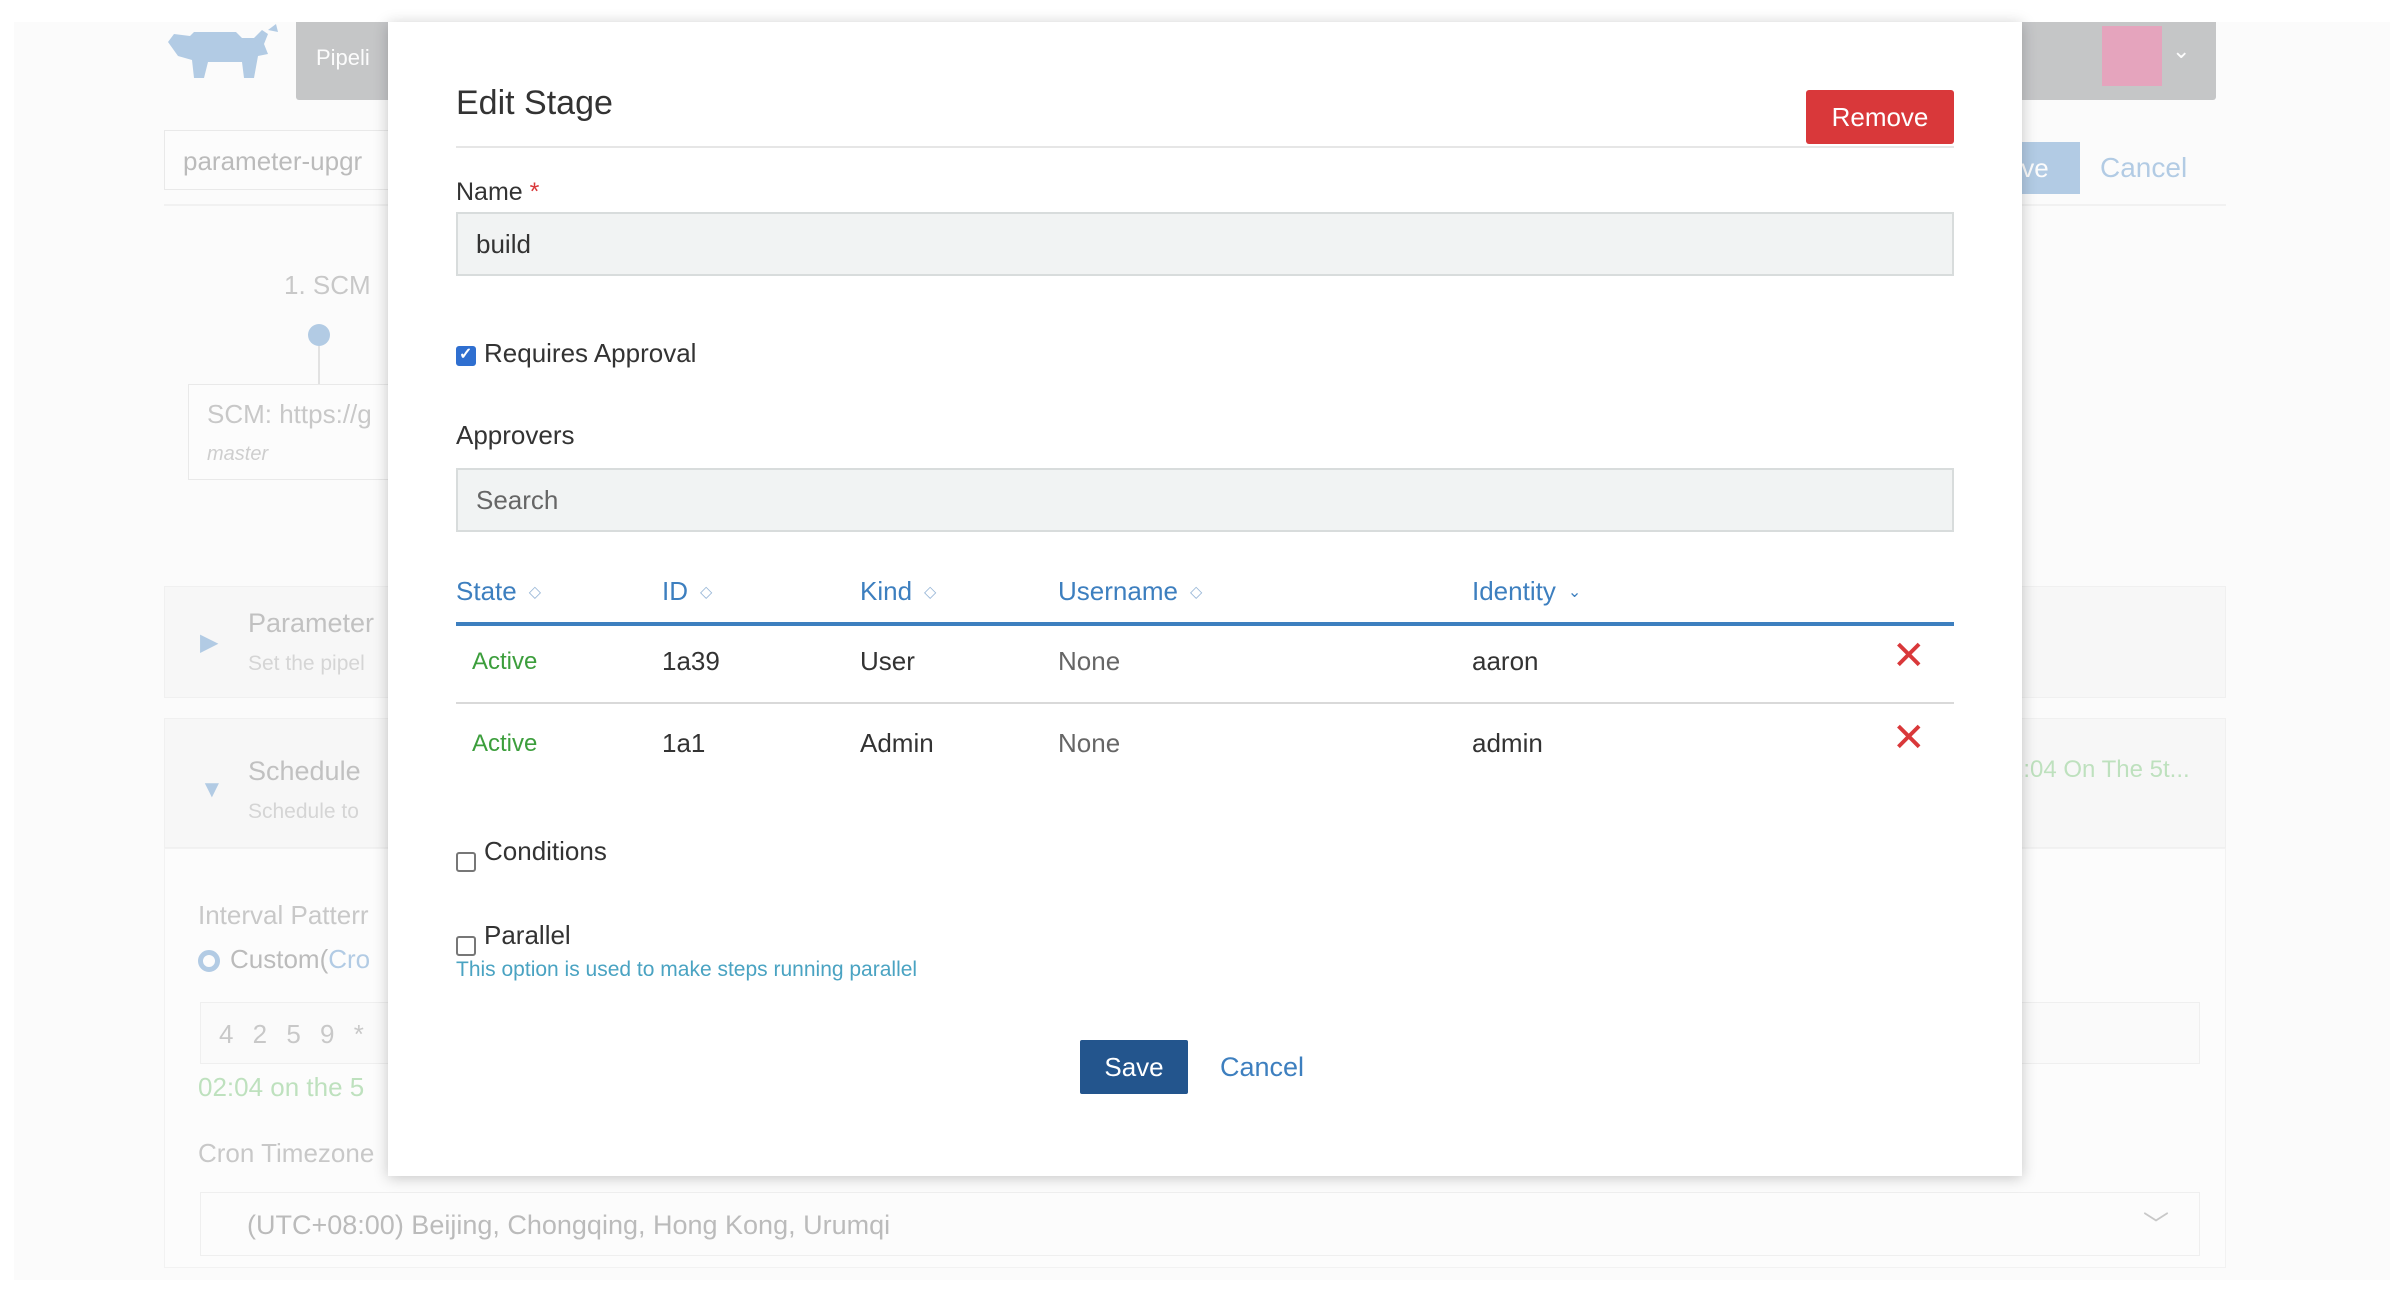 Image resolution: width=2408 pixels, height=1292 pixels. I want to click on pipeline-name-input: parameter-upgr, so click(279, 160).